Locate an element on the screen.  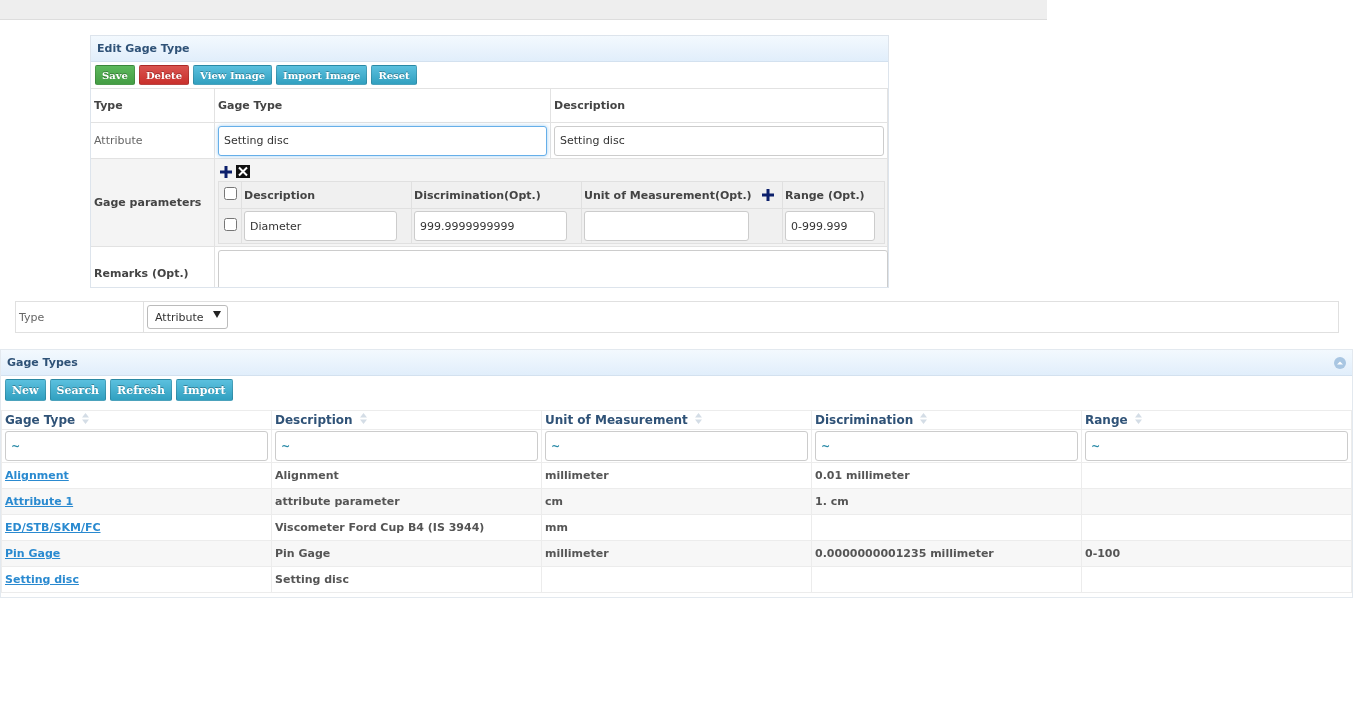
row-checkbox is located at coordinates (230, 224).